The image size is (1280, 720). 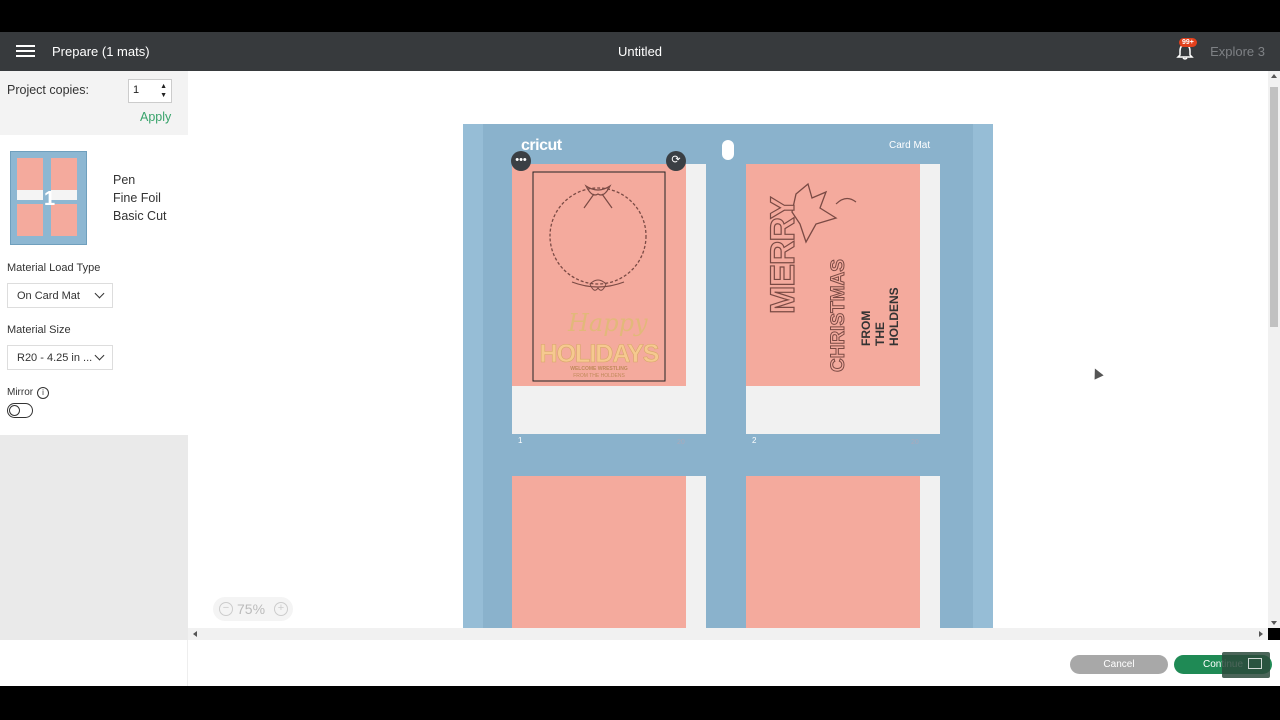 I want to click on holidays-line1: WELCOME WRESTLING, so click(x=599, y=369).